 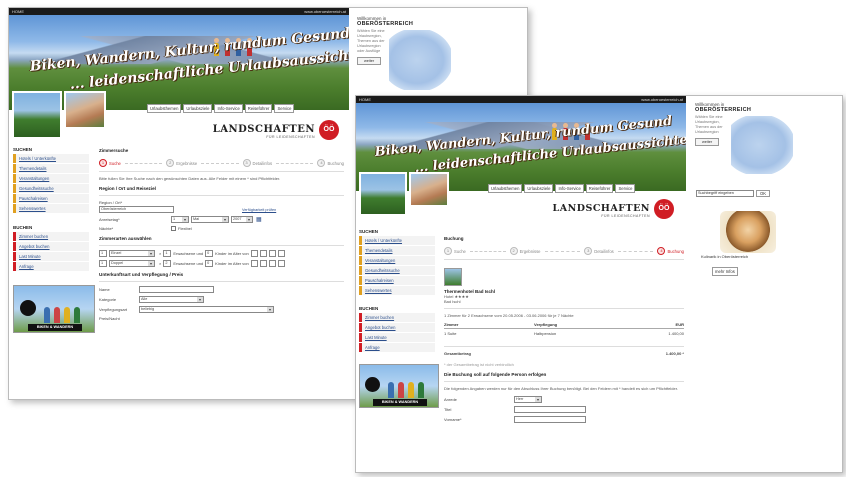 I want to click on nights-label: Nächte*, so click(x=106, y=228).